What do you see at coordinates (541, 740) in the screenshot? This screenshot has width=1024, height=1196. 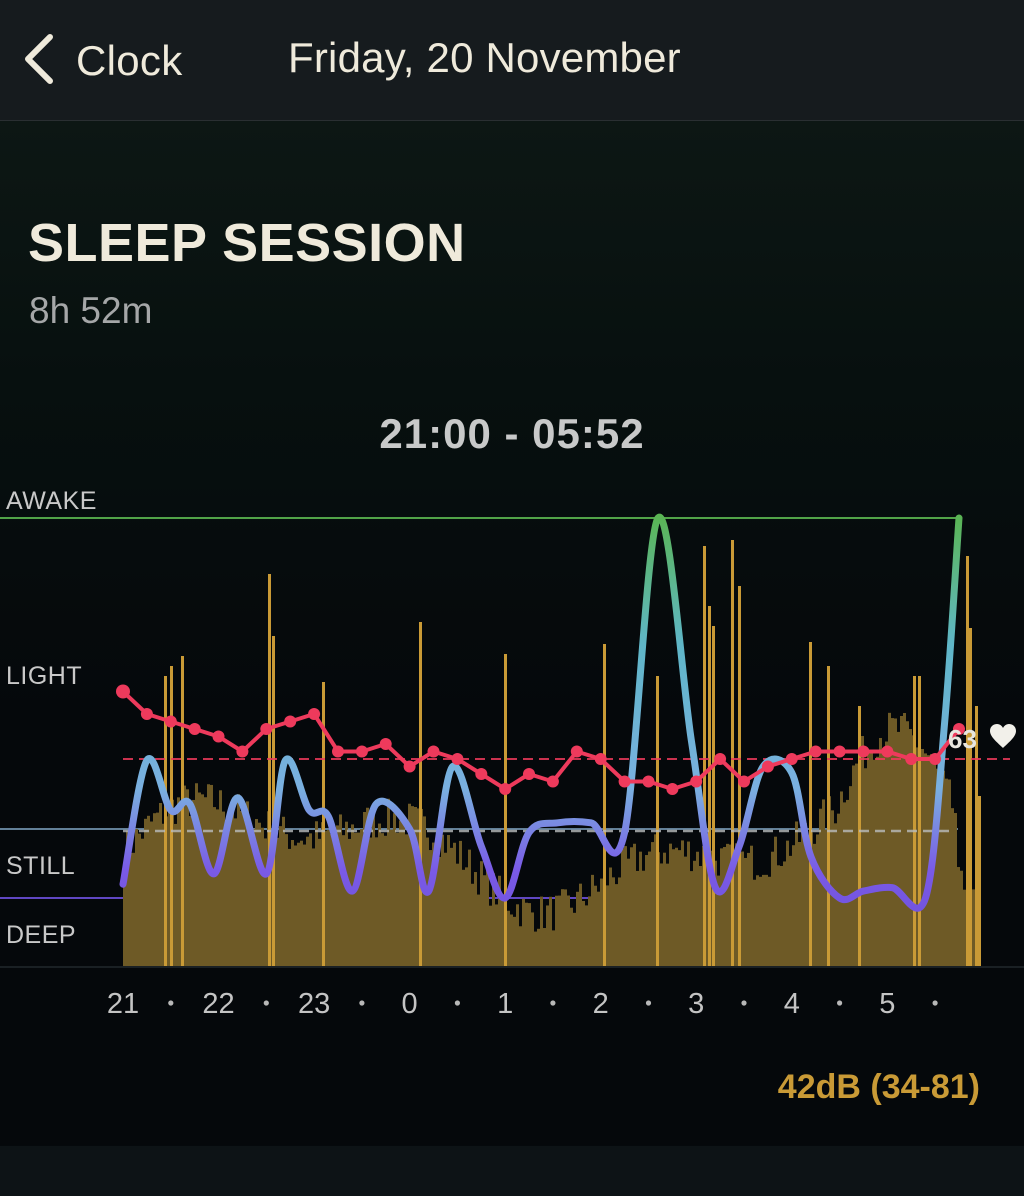 I see `heart-rate-line` at bounding box center [541, 740].